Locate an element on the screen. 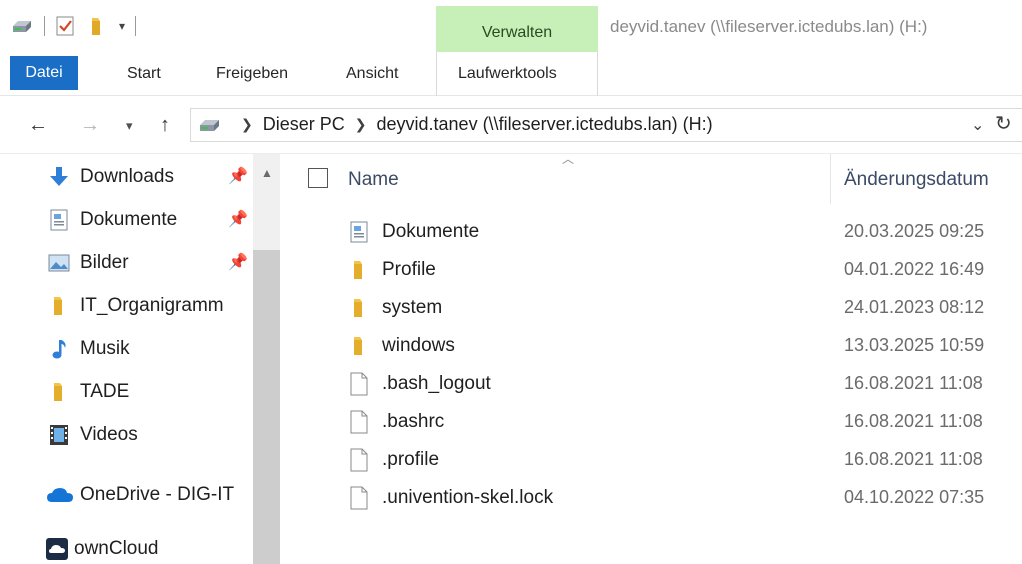 The image size is (1022, 564). nav-item-it-organigramm: IT_Organigramm is located at coordinates (136, 306).